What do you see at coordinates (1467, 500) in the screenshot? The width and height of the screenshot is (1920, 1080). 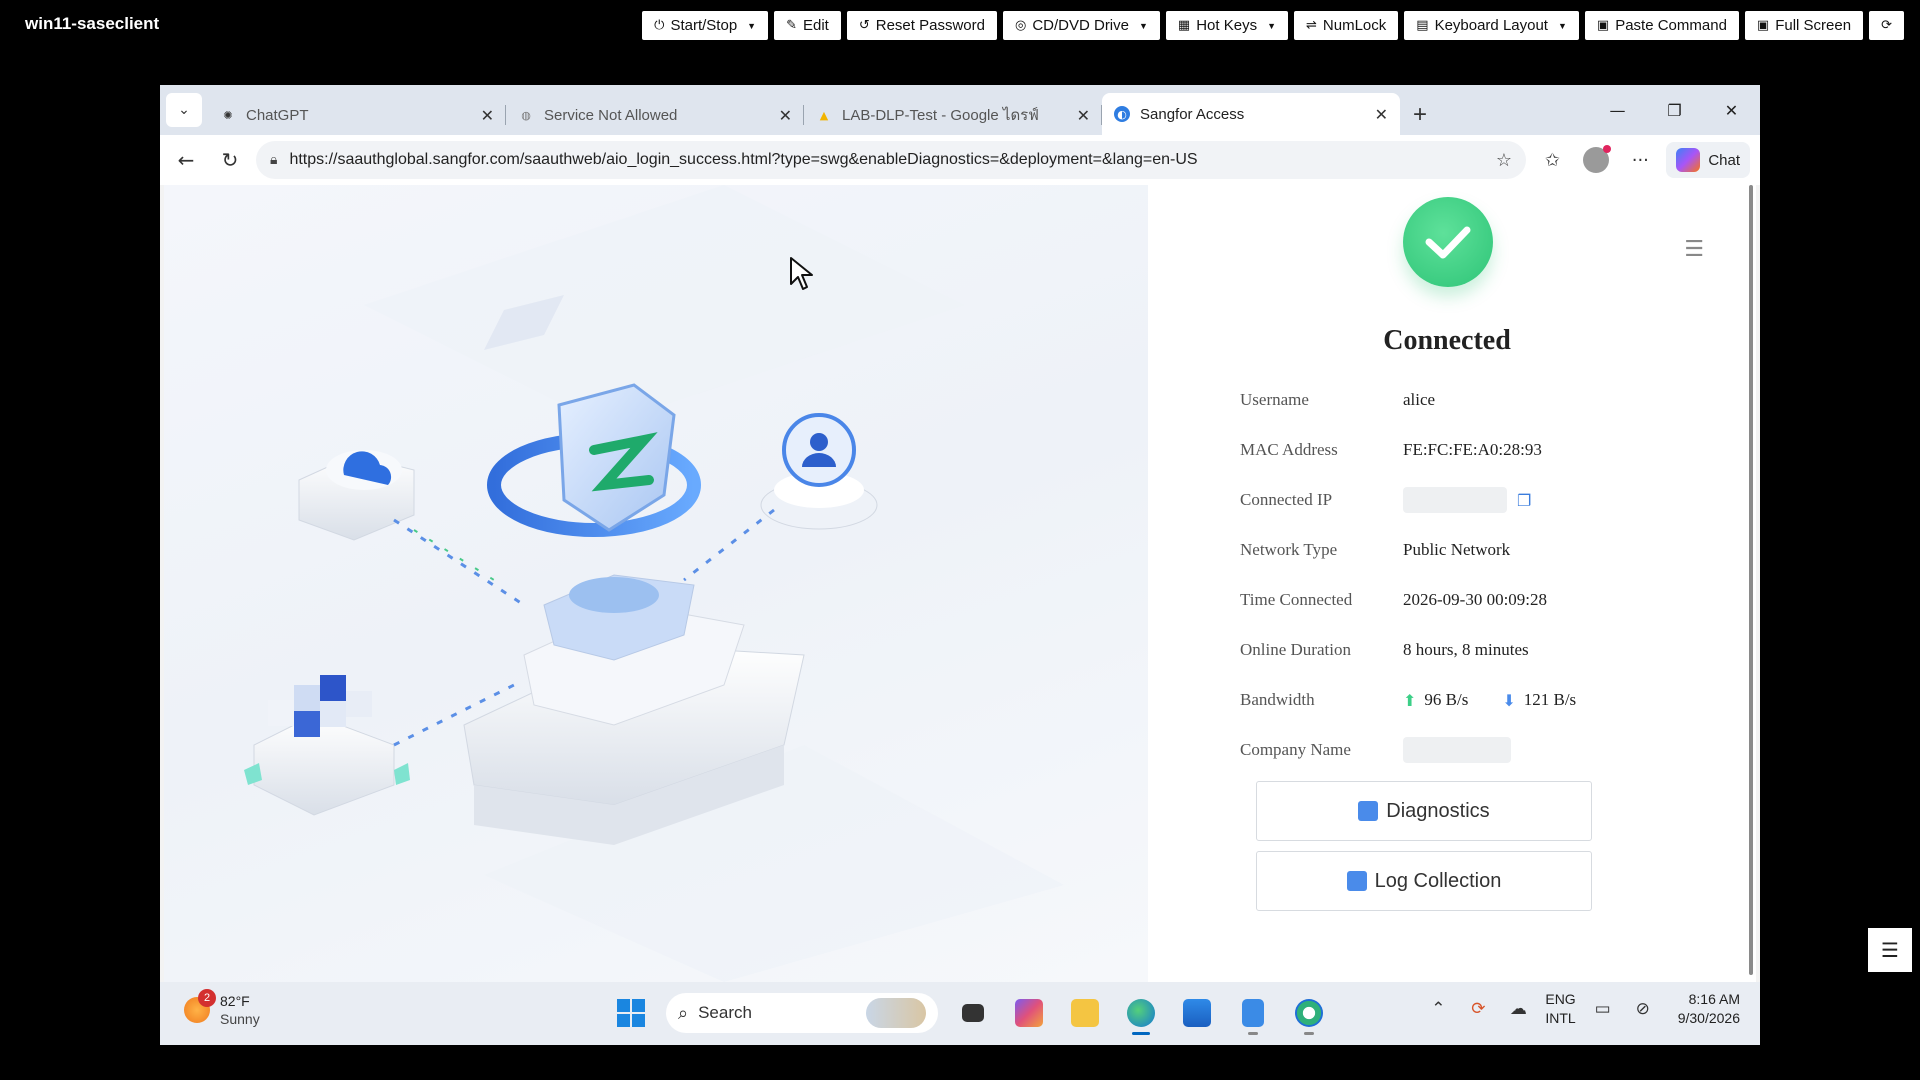 I see `info-value-wrapper: ❐` at bounding box center [1467, 500].